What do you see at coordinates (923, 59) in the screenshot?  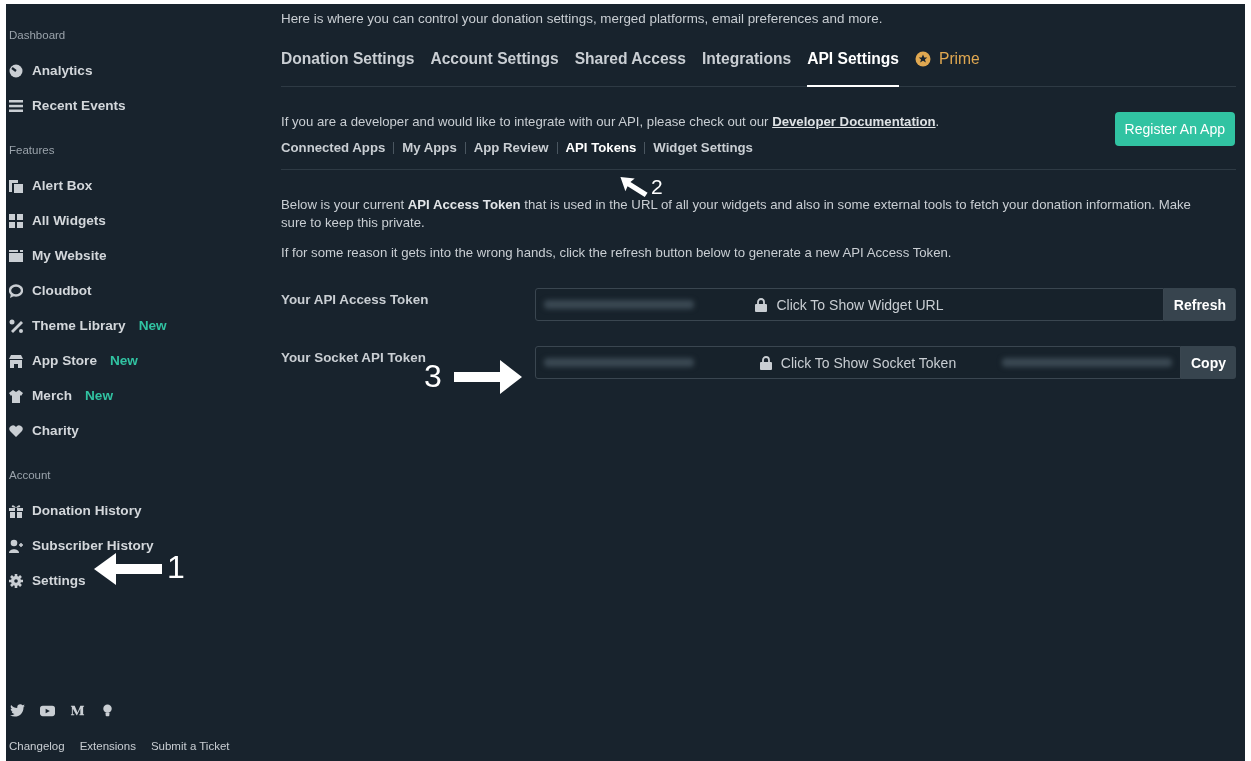 I see `star-badge-icon` at bounding box center [923, 59].